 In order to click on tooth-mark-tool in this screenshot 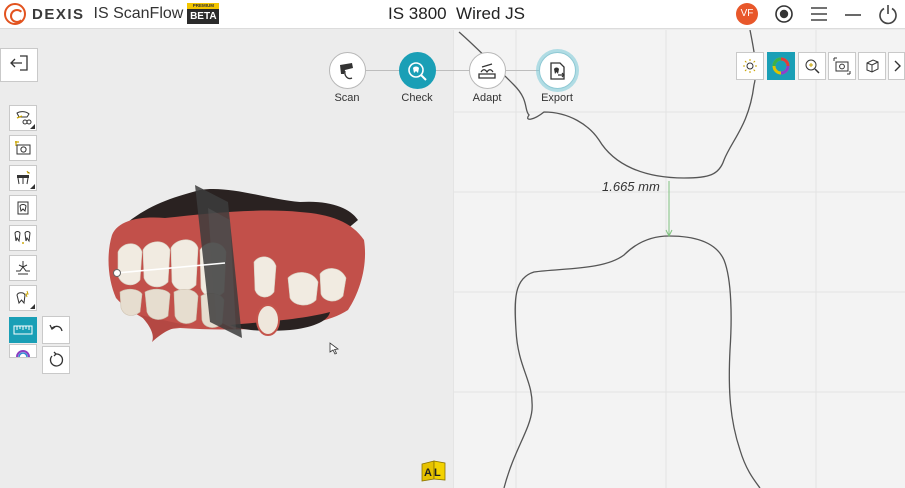, I will do `click(23, 298)`.